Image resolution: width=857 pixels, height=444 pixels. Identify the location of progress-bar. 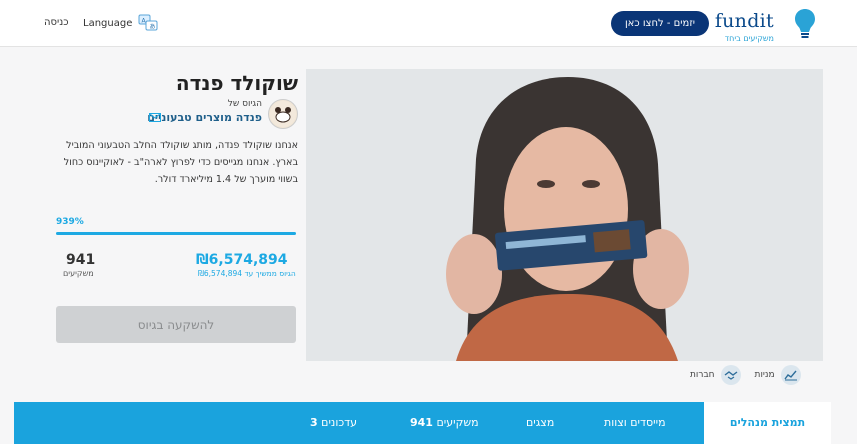
(176, 233).